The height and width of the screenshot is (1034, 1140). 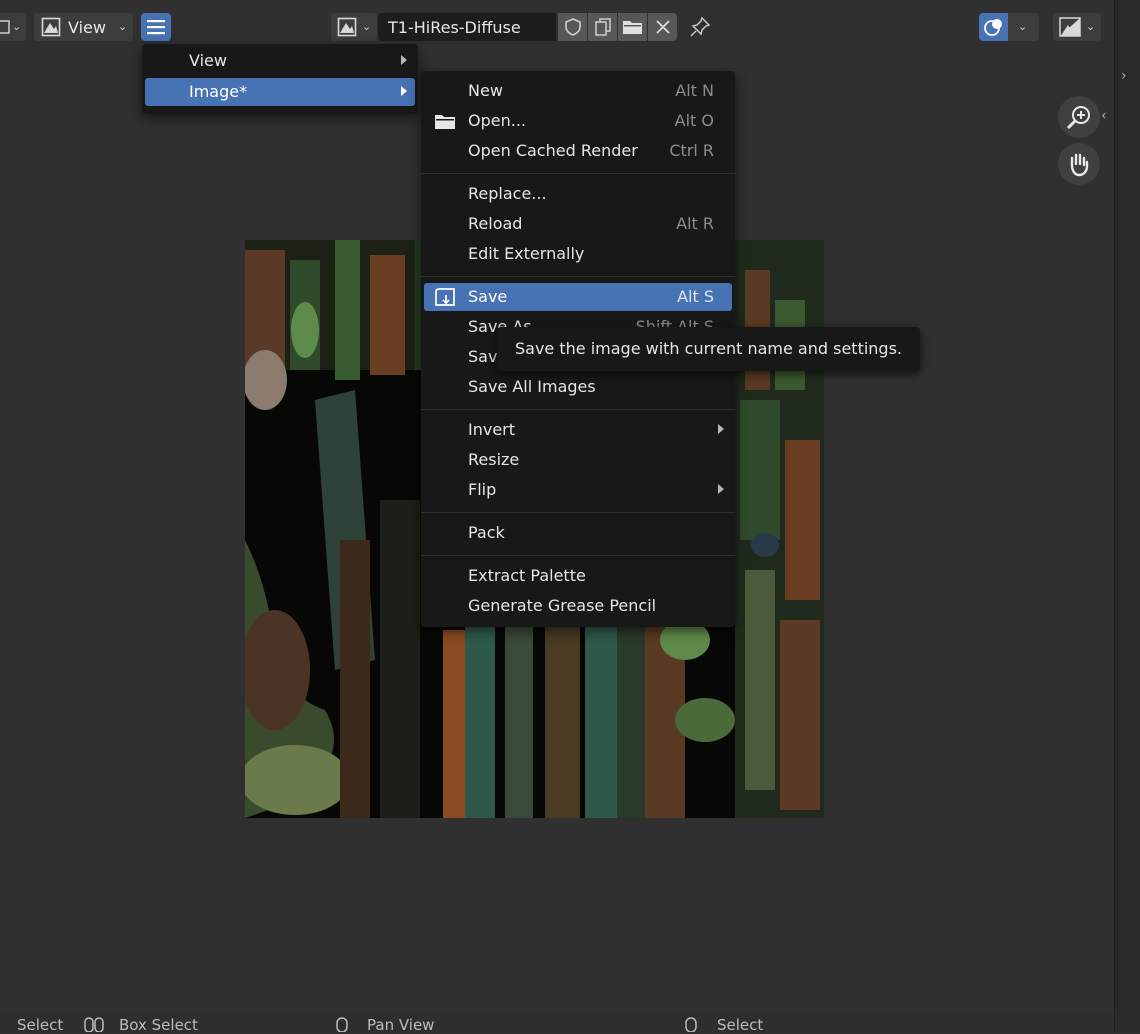 I want to click on unlink-image-button, so click(x=662, y=27).